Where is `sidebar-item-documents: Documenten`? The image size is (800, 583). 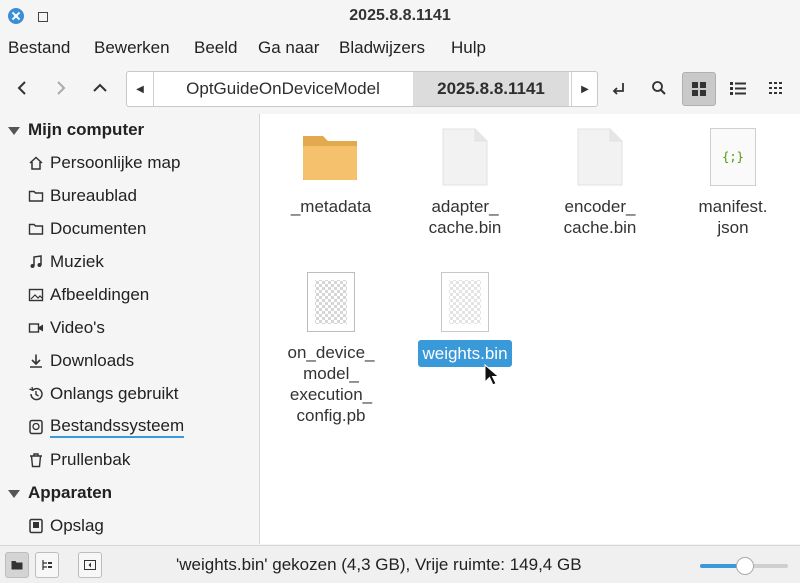 sidebar-item-documents: Documenten is located at coordinates (87, 229).